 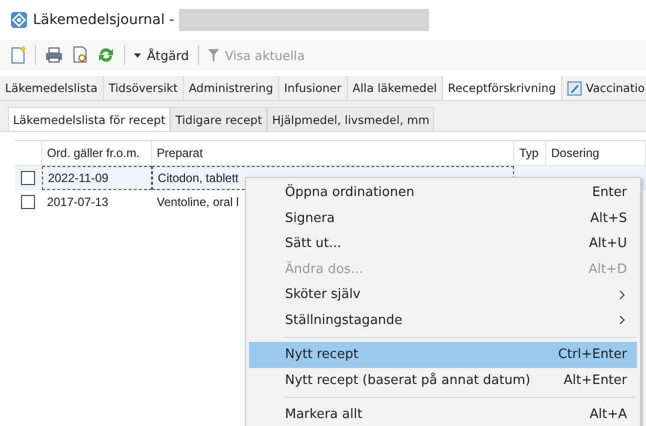 I want to click on menu-item-label: Nytt recept (baserat på annat datum), so click(x=407, y=380).